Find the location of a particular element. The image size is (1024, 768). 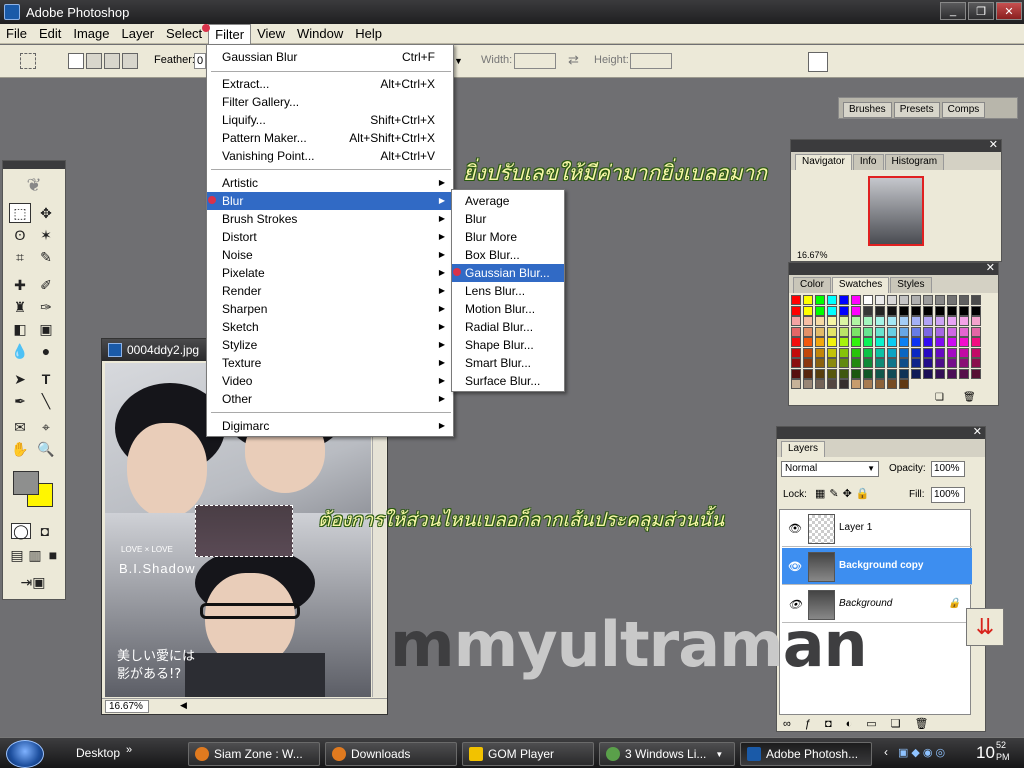

swatch-grid is located at coordinates (889, 343).